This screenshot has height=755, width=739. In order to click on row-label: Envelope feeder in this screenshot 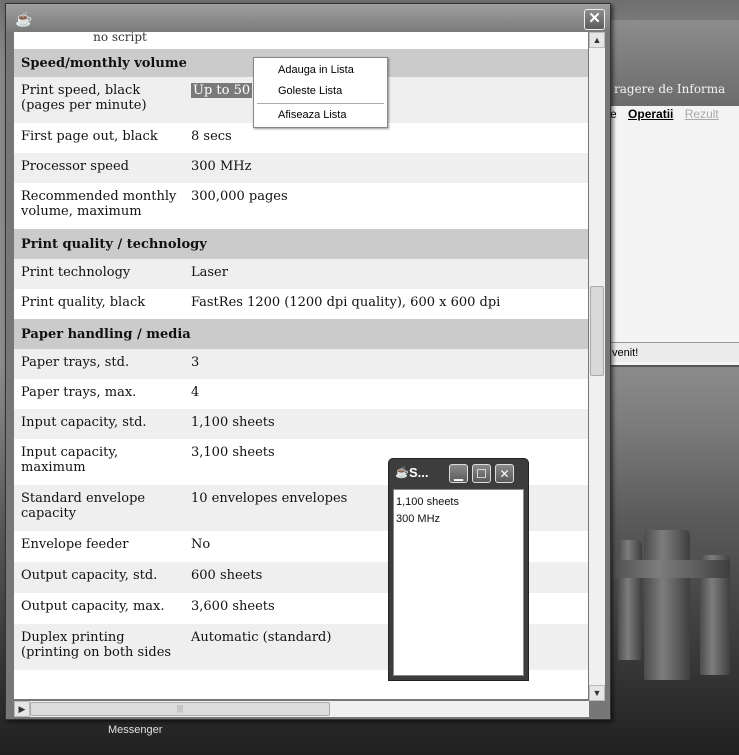, I will do `click(99, 546)`.